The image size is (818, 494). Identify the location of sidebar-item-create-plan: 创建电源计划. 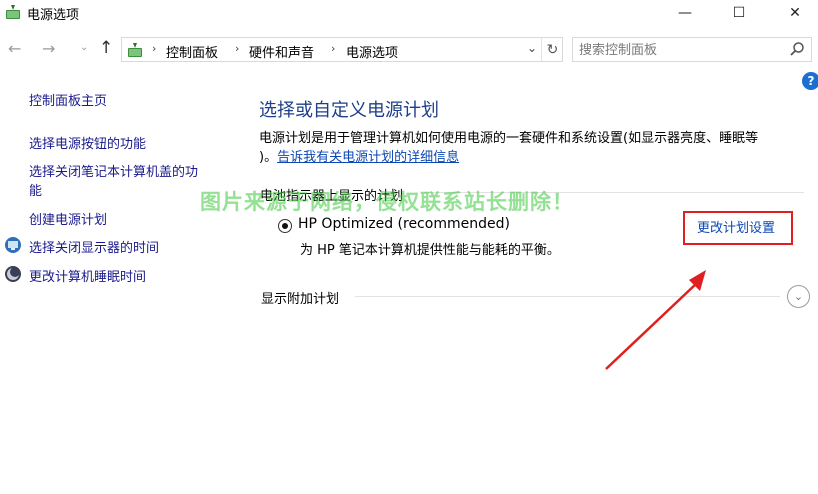
(68, 218).